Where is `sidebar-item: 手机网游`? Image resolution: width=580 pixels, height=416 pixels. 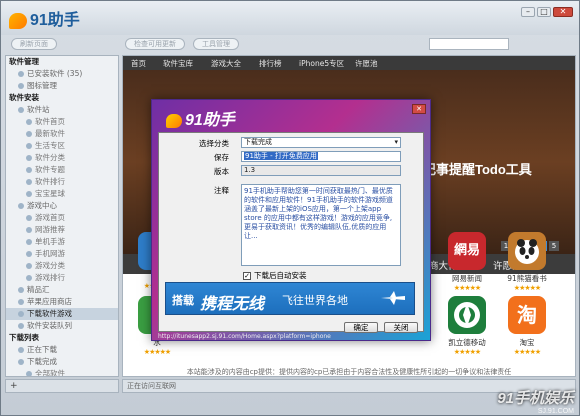
sidebar-item: 手机网游 is located at coordinates (62, 254).